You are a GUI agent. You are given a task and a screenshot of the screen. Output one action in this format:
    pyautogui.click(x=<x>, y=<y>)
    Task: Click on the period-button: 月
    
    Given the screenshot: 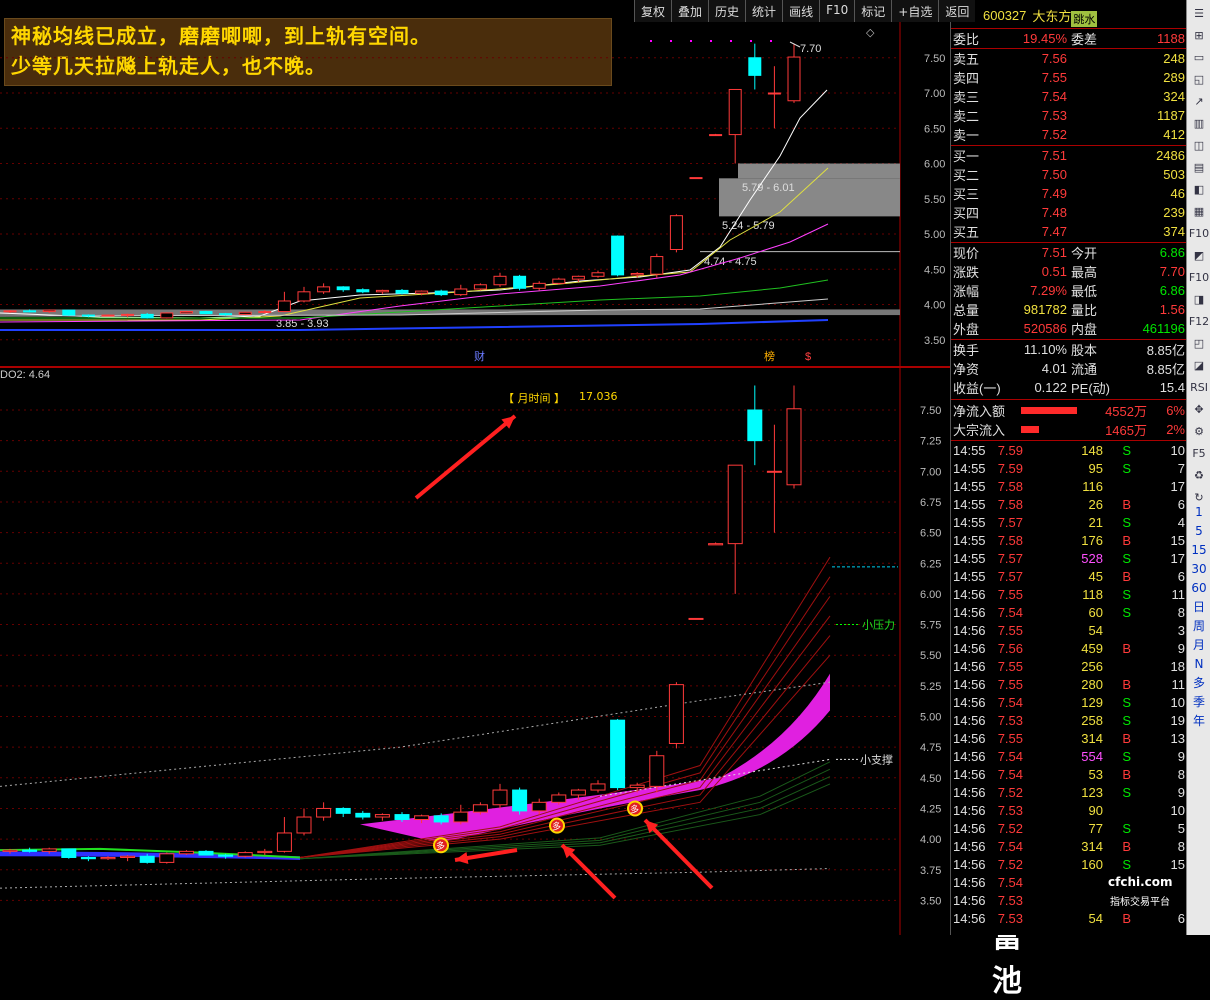 What is the action you would take?
    pyautogui.click(x=1198, y=645)
    